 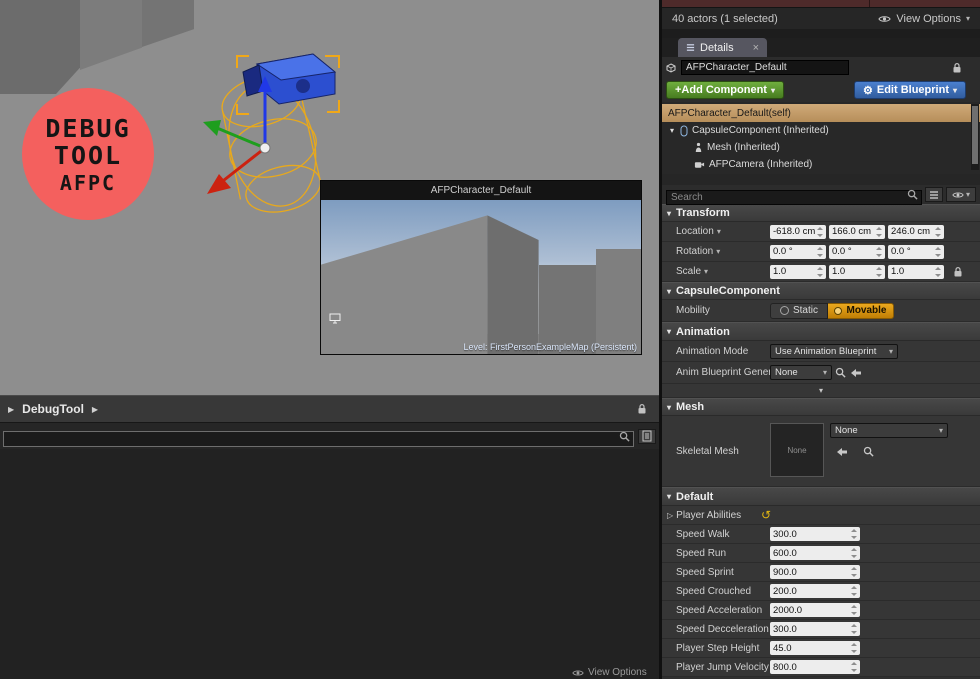 I want to click on debug-search-input, so click(x=318, y=438).